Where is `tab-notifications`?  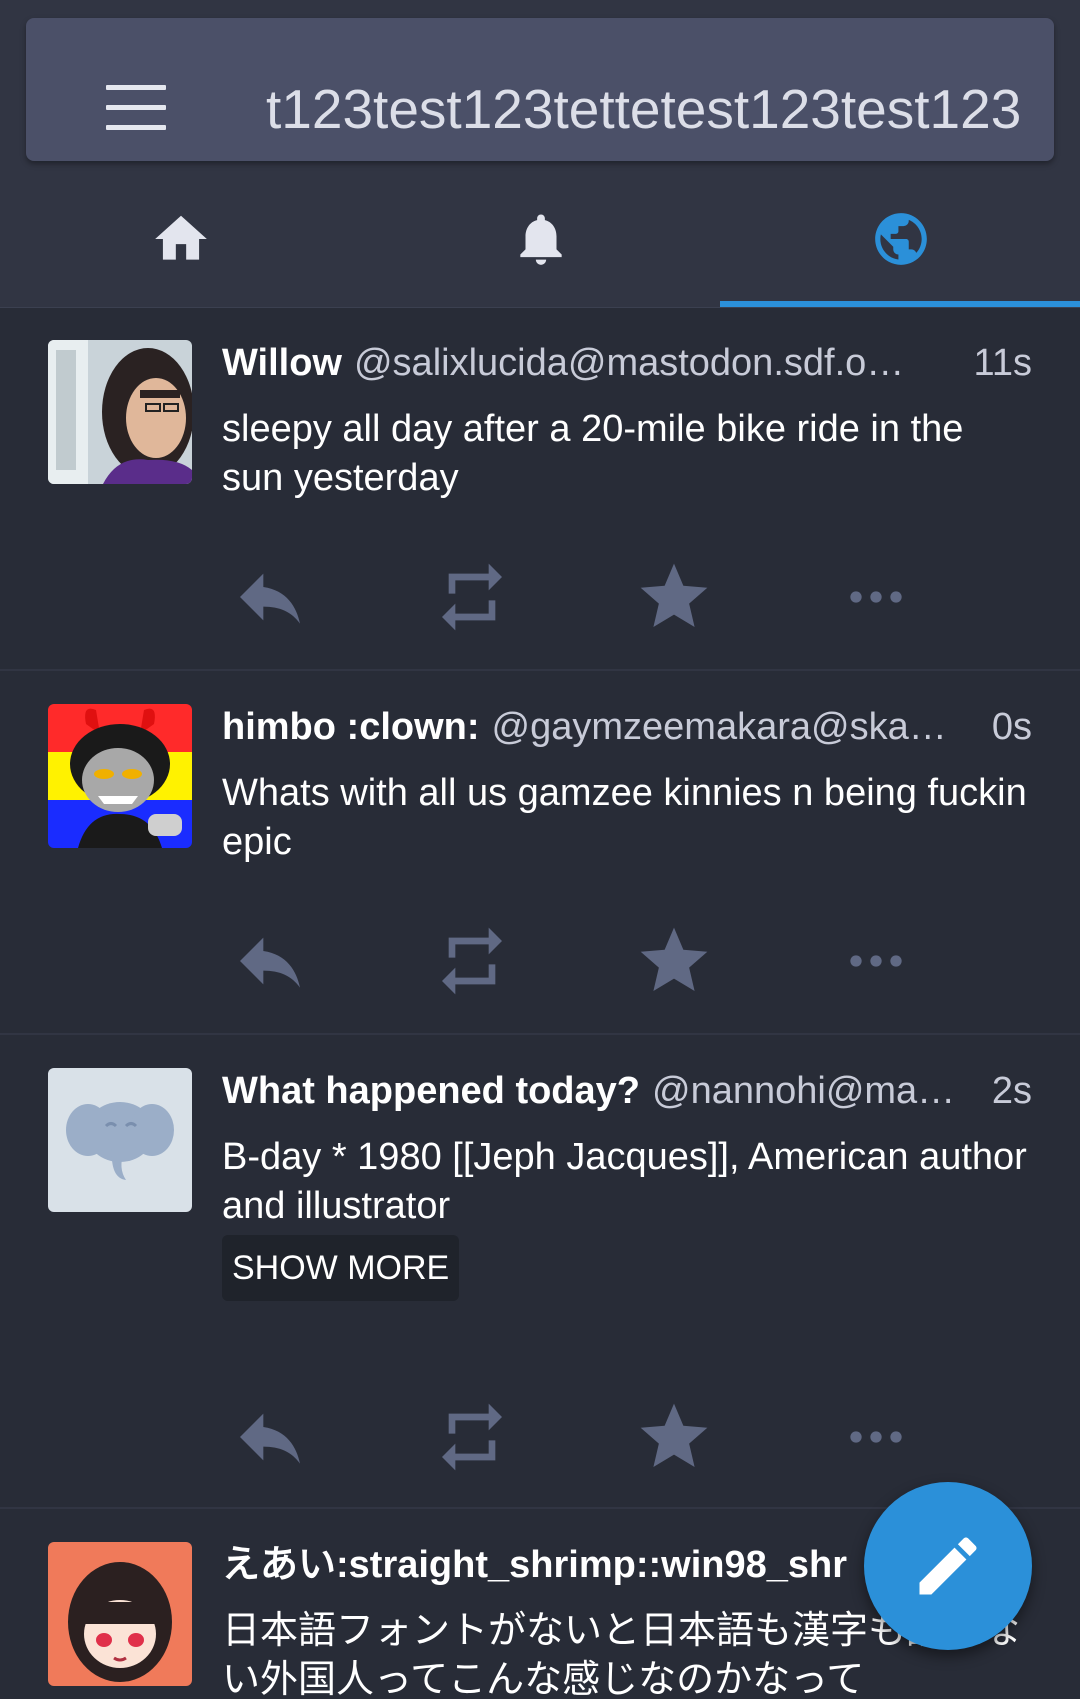 tab-notifications is located at coordinates (540, 241).